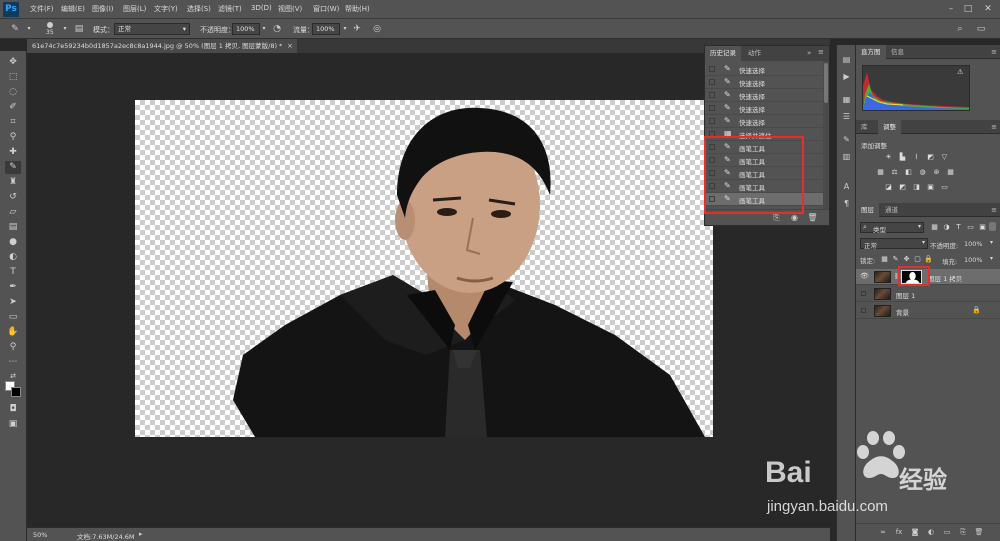 The image size is (1000, 541). I want to click on warning-icon: ⚠, so click(960, 72).